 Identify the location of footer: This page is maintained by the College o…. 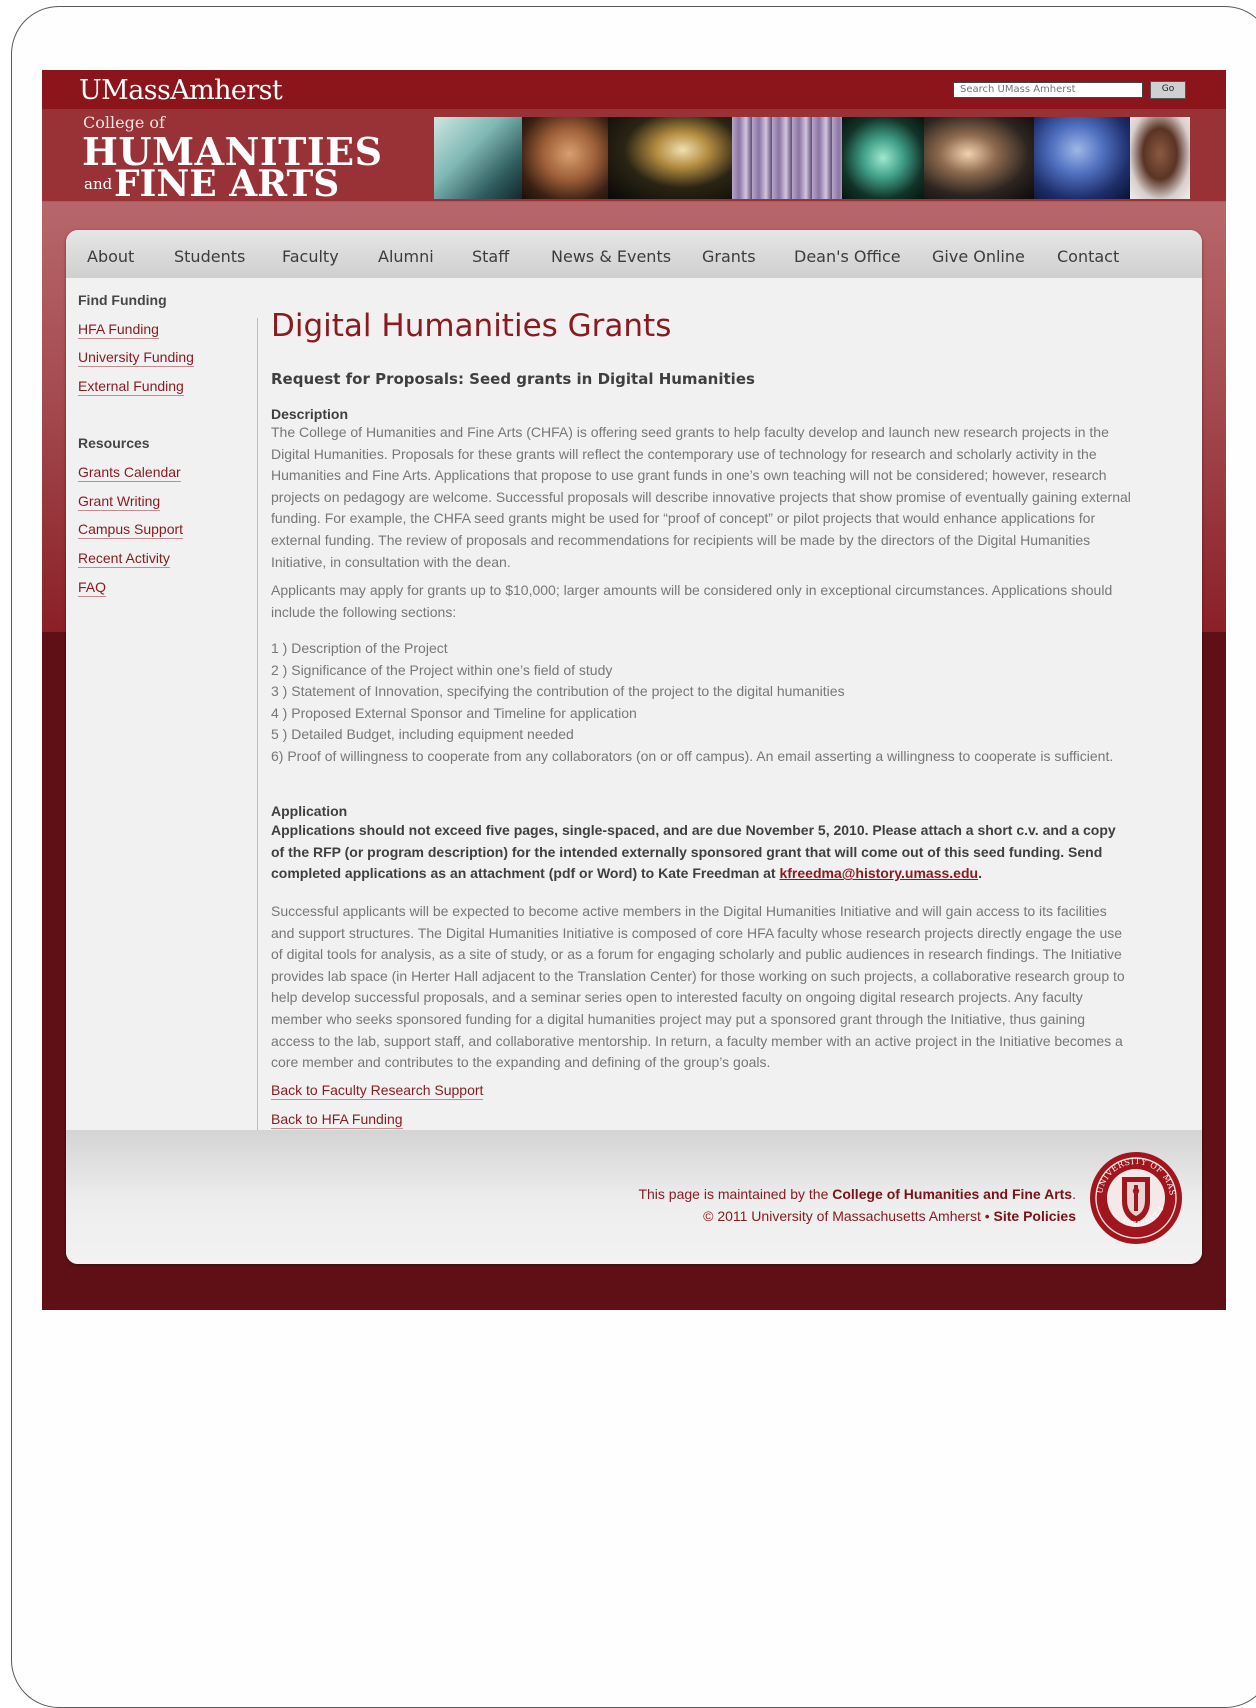
(634, 1197).